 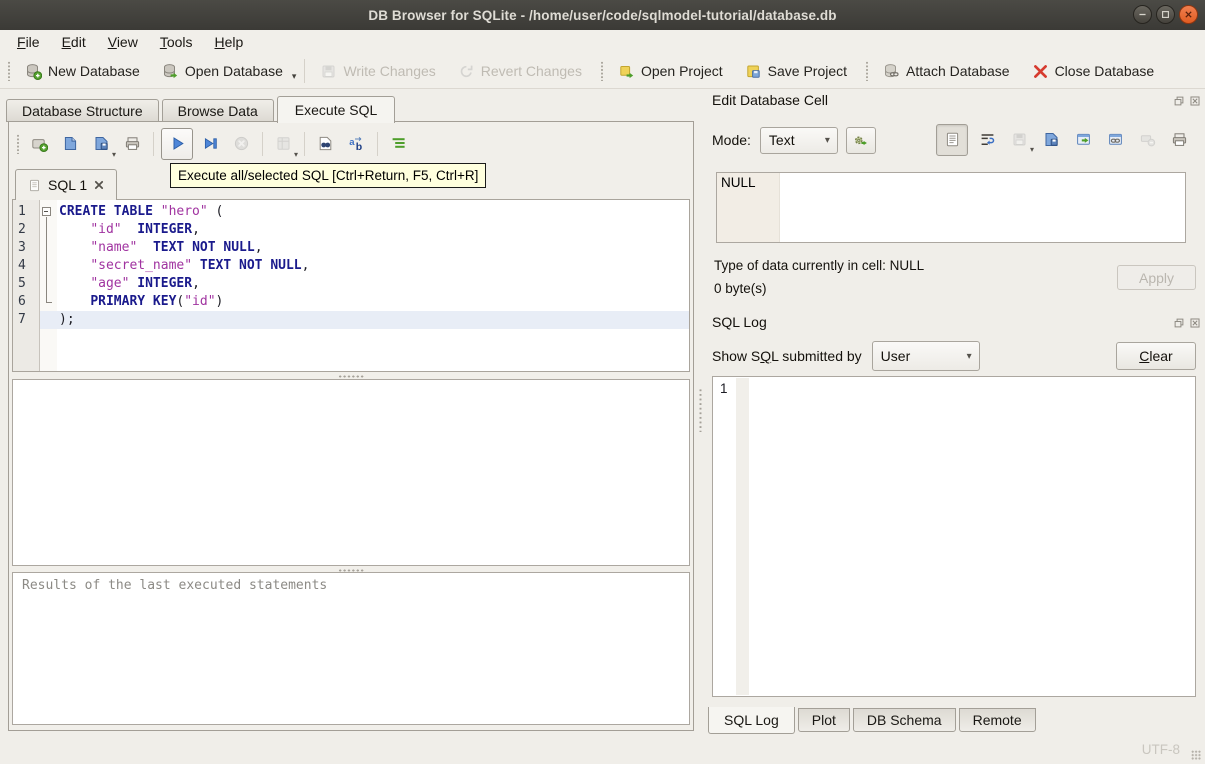 I want to click on minimize-button, so click(x=1142, y=14).